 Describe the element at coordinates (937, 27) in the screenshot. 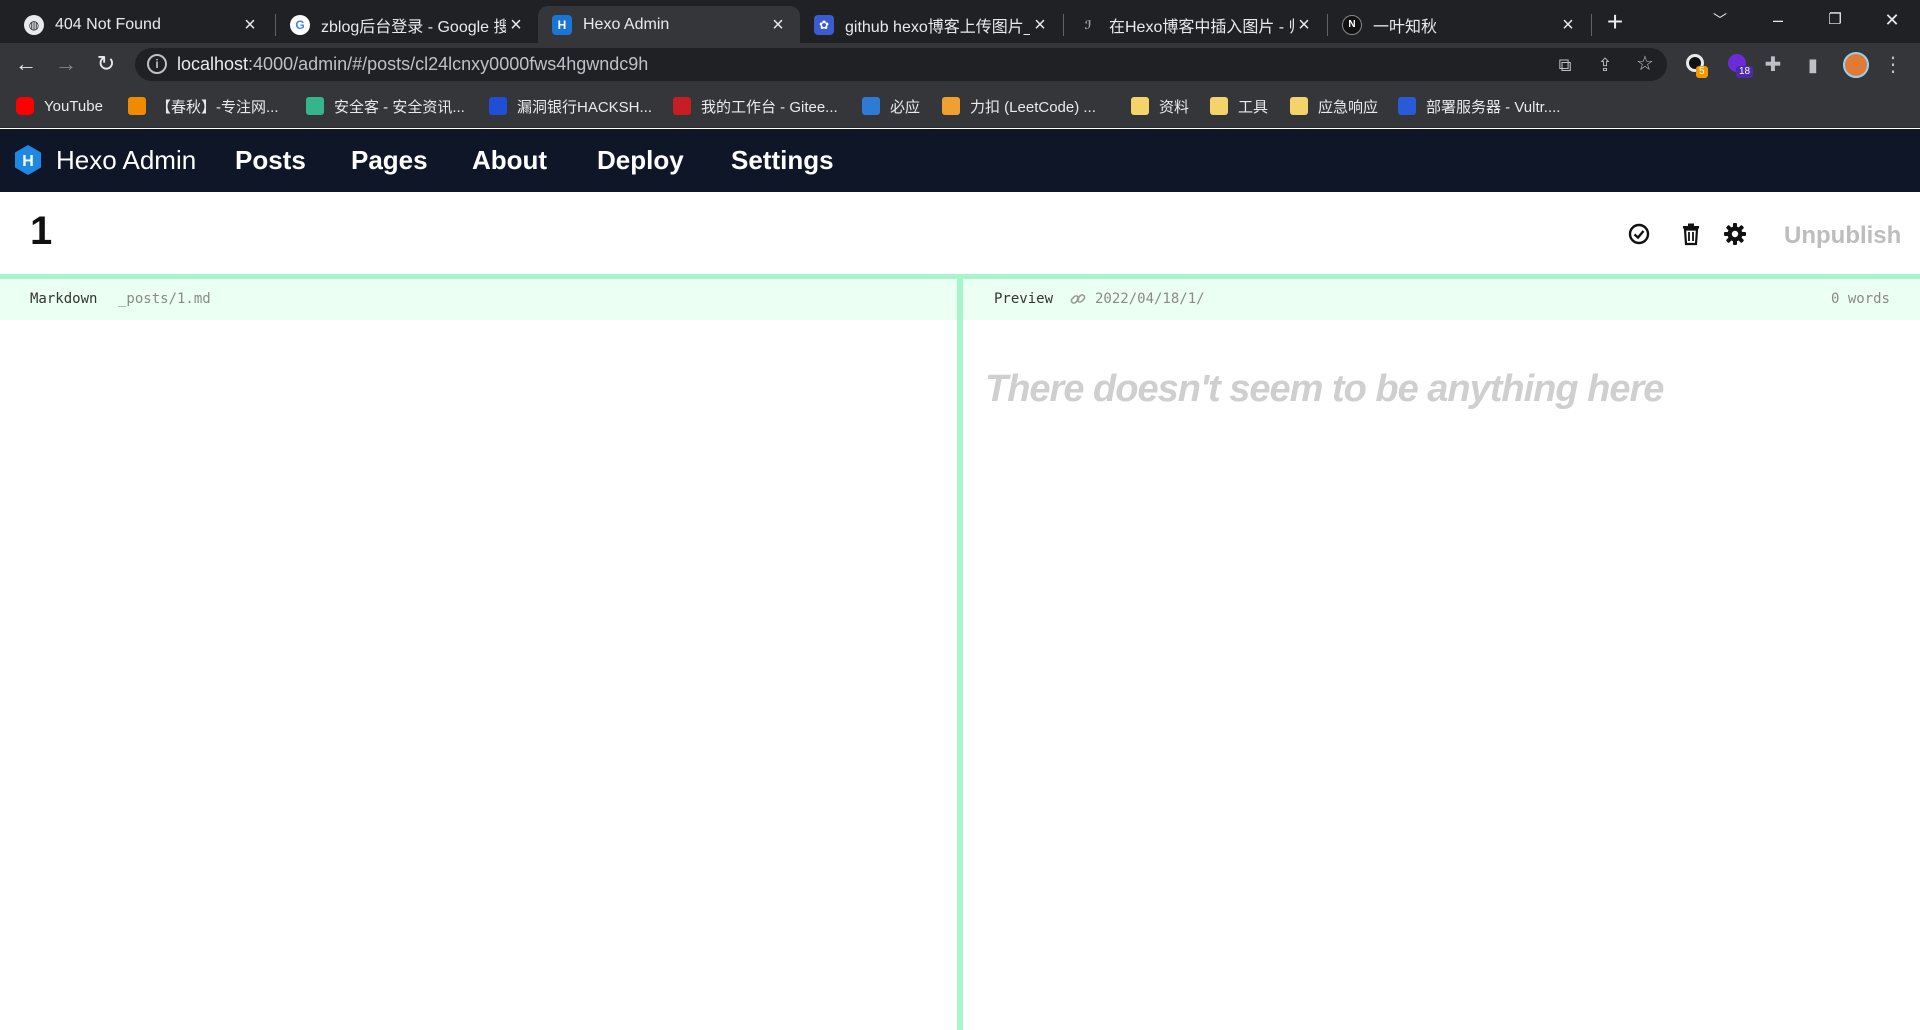

I see `tab-title: github hexo博客上传图片_` at that location.